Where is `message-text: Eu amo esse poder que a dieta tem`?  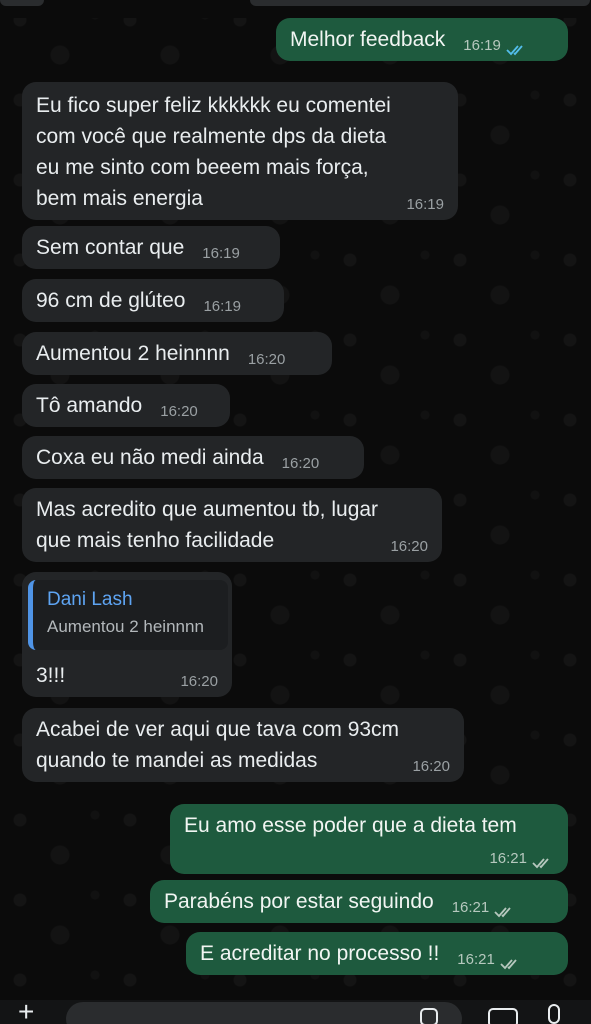 message-text: Eu amo esse poder que a dieta tem is located at coordinates (350, 825).